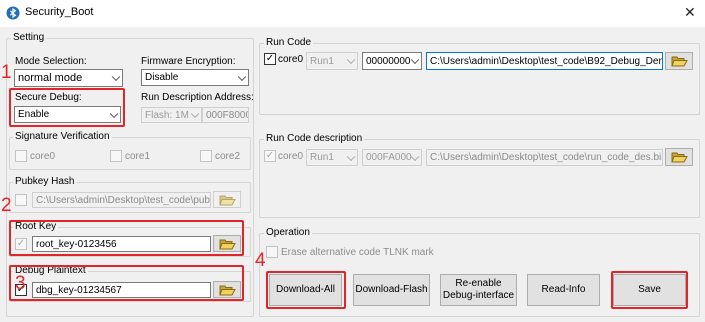 The height and width of the screenshot is (322, 705). What do you see at coordinates (21, 156) in the screenshot?
I see `sig-core0-checkbox` at bounding box center [21, 156].